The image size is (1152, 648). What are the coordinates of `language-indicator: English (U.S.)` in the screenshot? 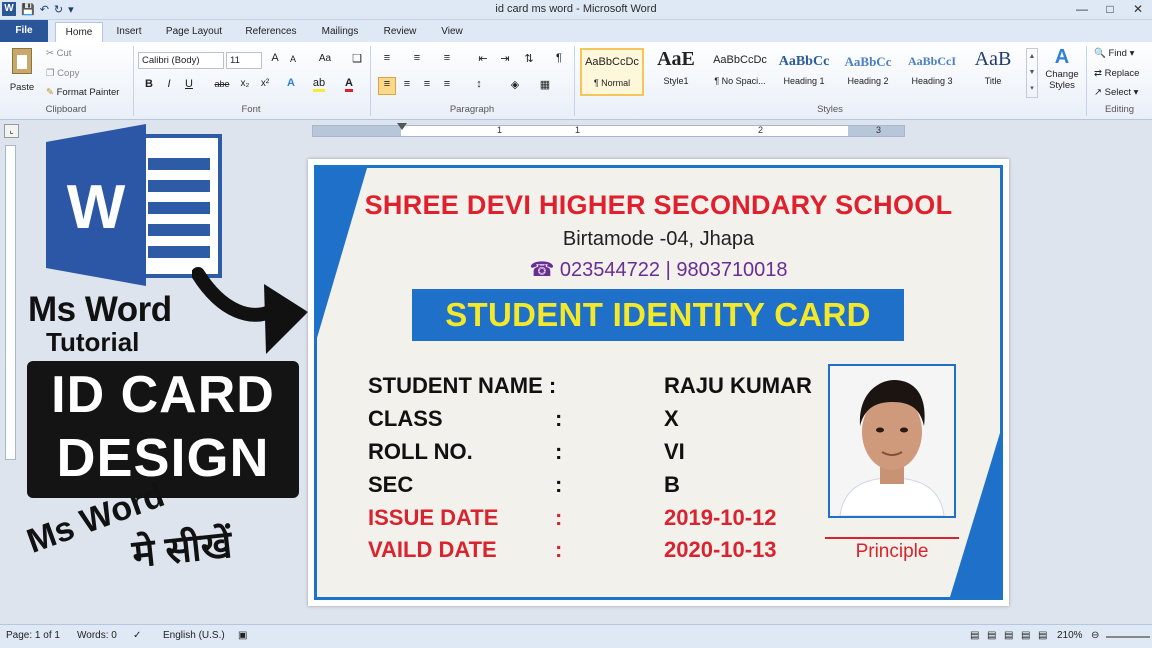 It's located at (194, 635).